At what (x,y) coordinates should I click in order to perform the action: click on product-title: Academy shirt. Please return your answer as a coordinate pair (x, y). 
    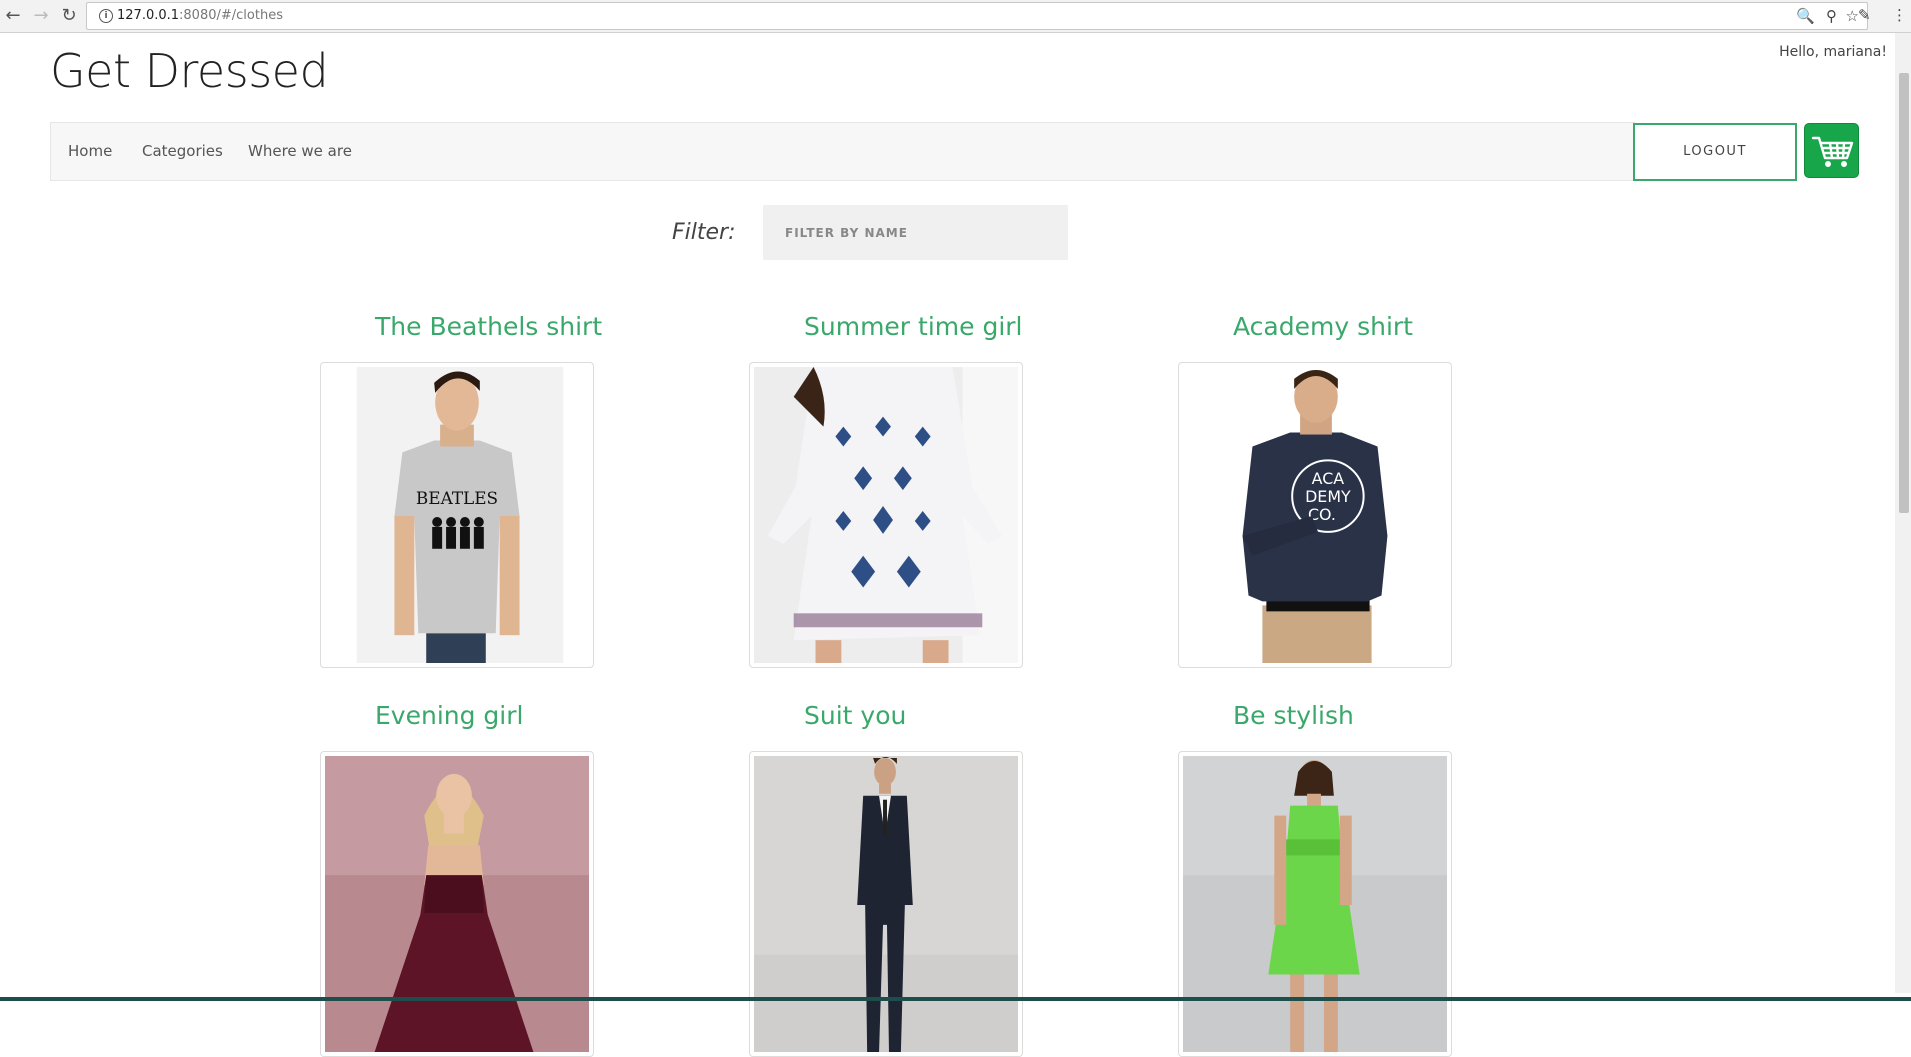
    Looking at the image, I should click on (1323, 326).